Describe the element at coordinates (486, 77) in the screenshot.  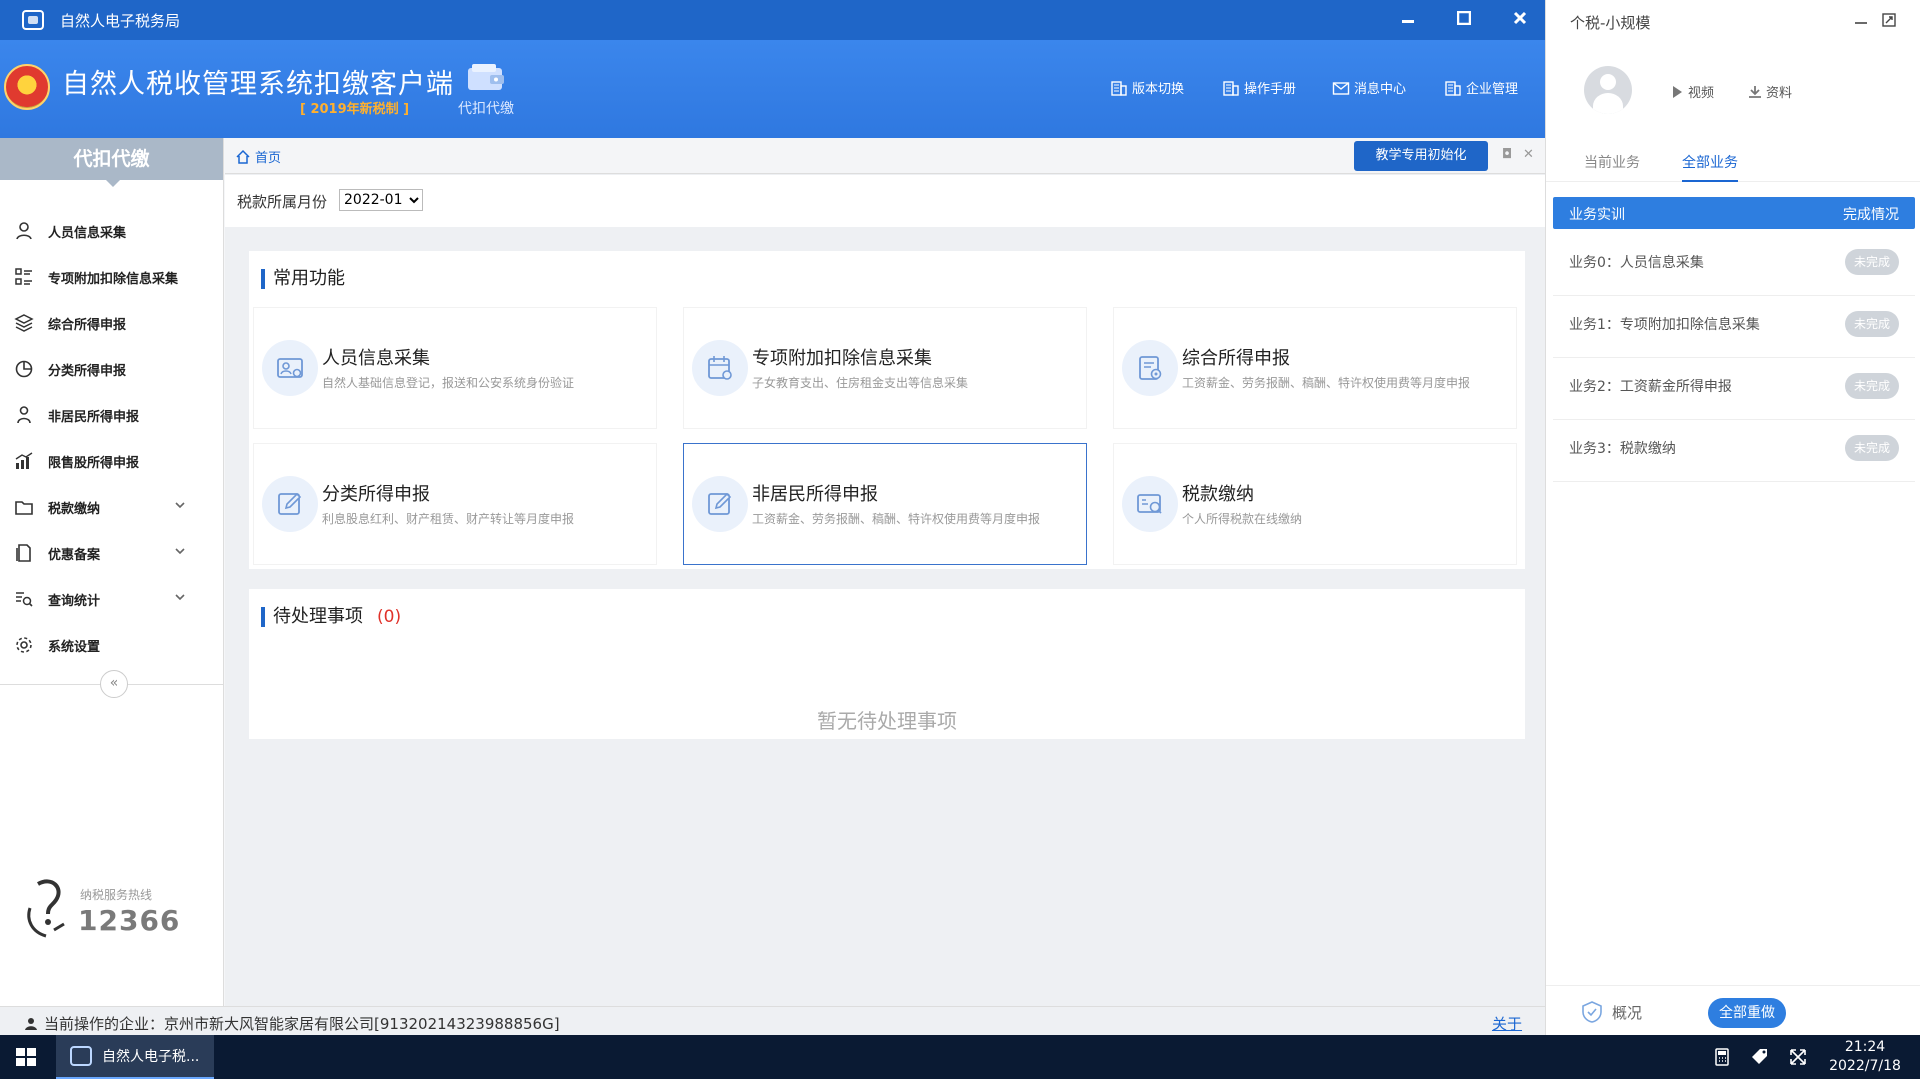
I see `wallet-icon` at that location.